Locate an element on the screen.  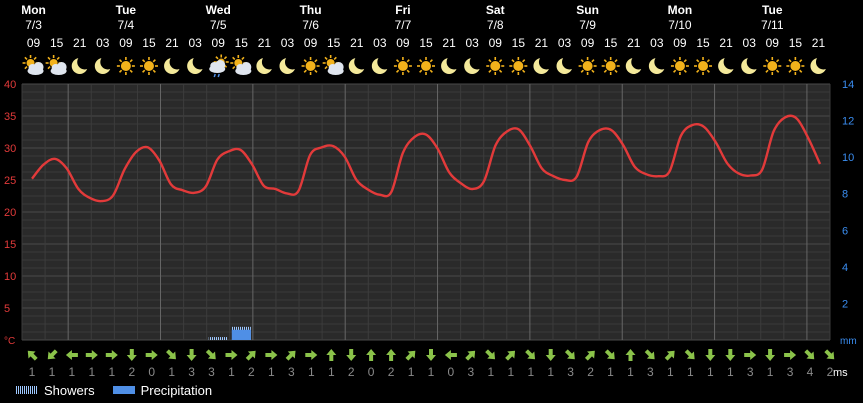
day-date: 7/4 is located at coordinates (126, 25).